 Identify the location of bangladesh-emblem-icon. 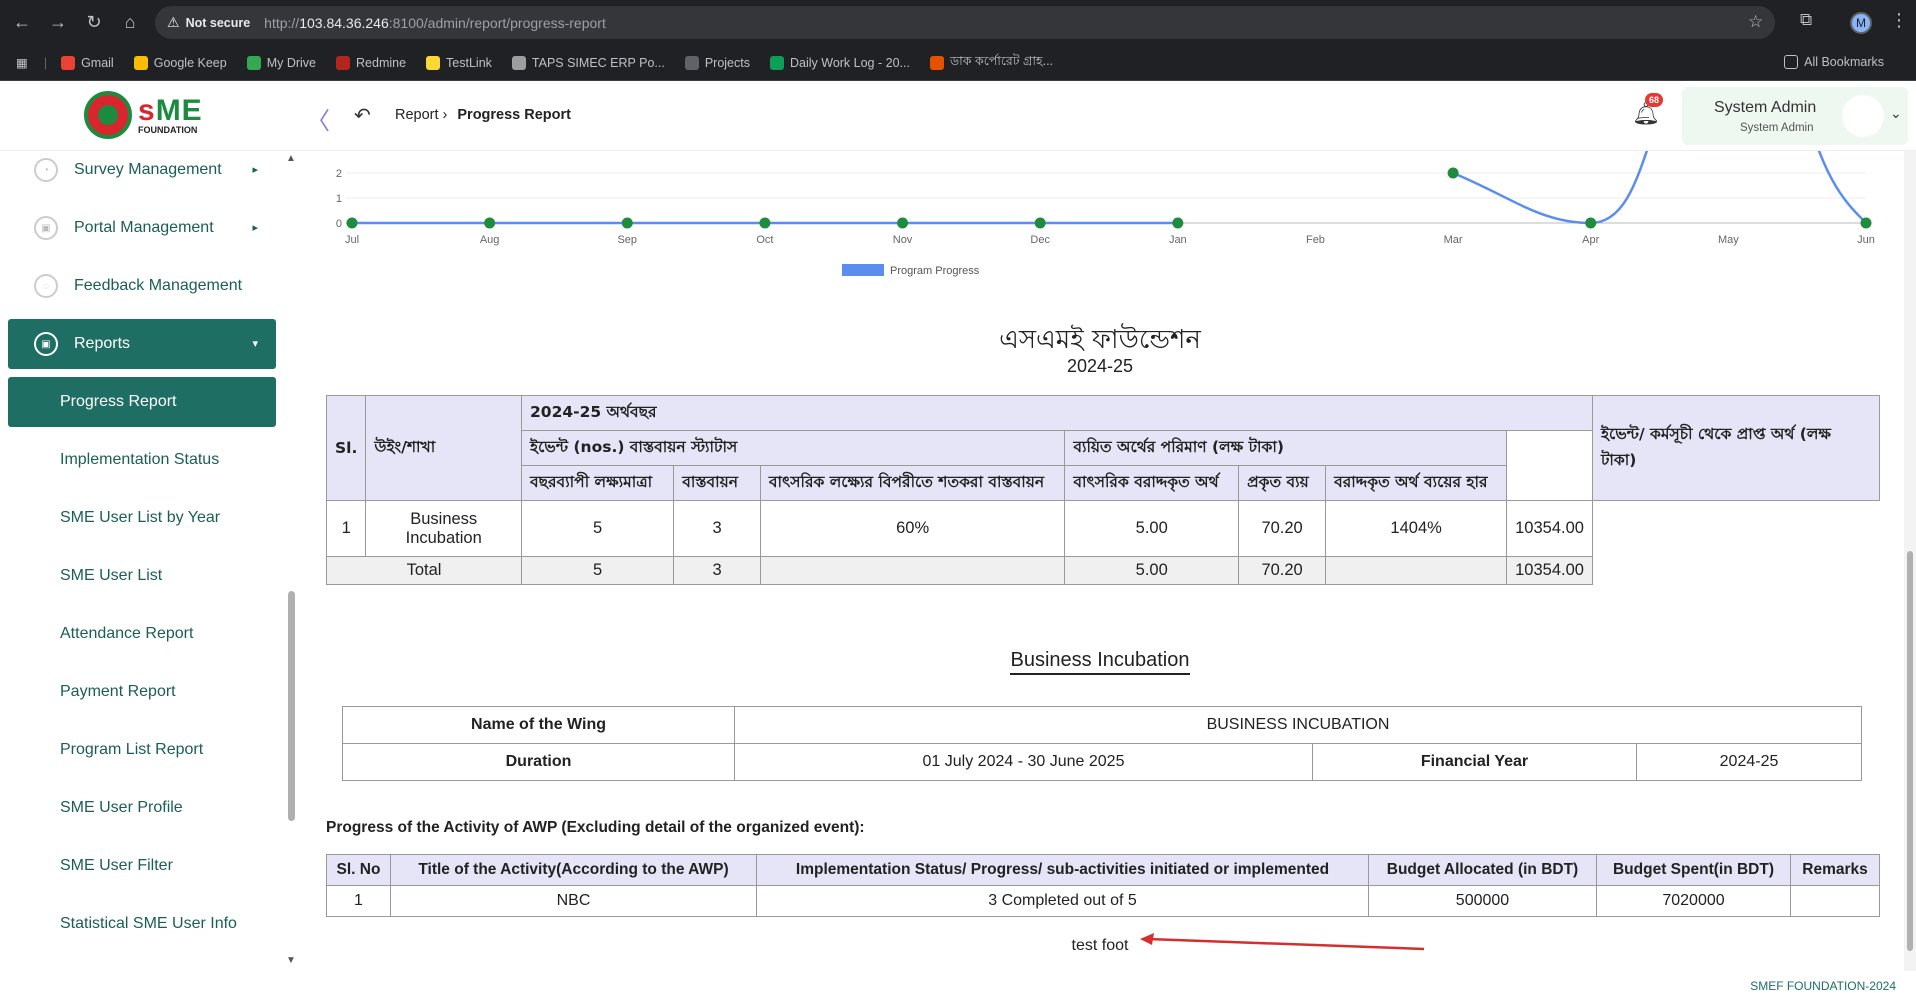
(108, 115).